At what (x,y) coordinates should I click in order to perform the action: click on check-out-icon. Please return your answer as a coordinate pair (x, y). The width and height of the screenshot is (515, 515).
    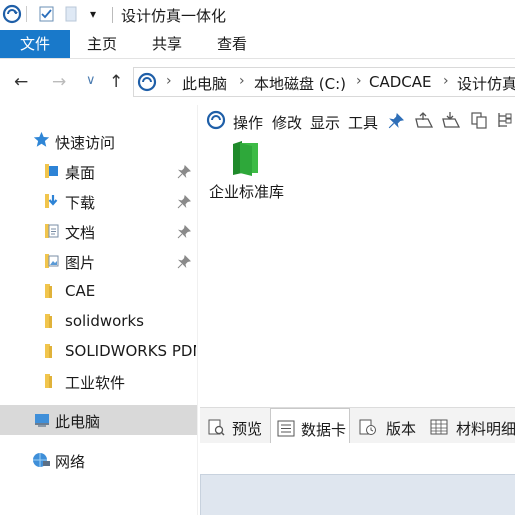
    Looking at the image, I should click on (424, 122).